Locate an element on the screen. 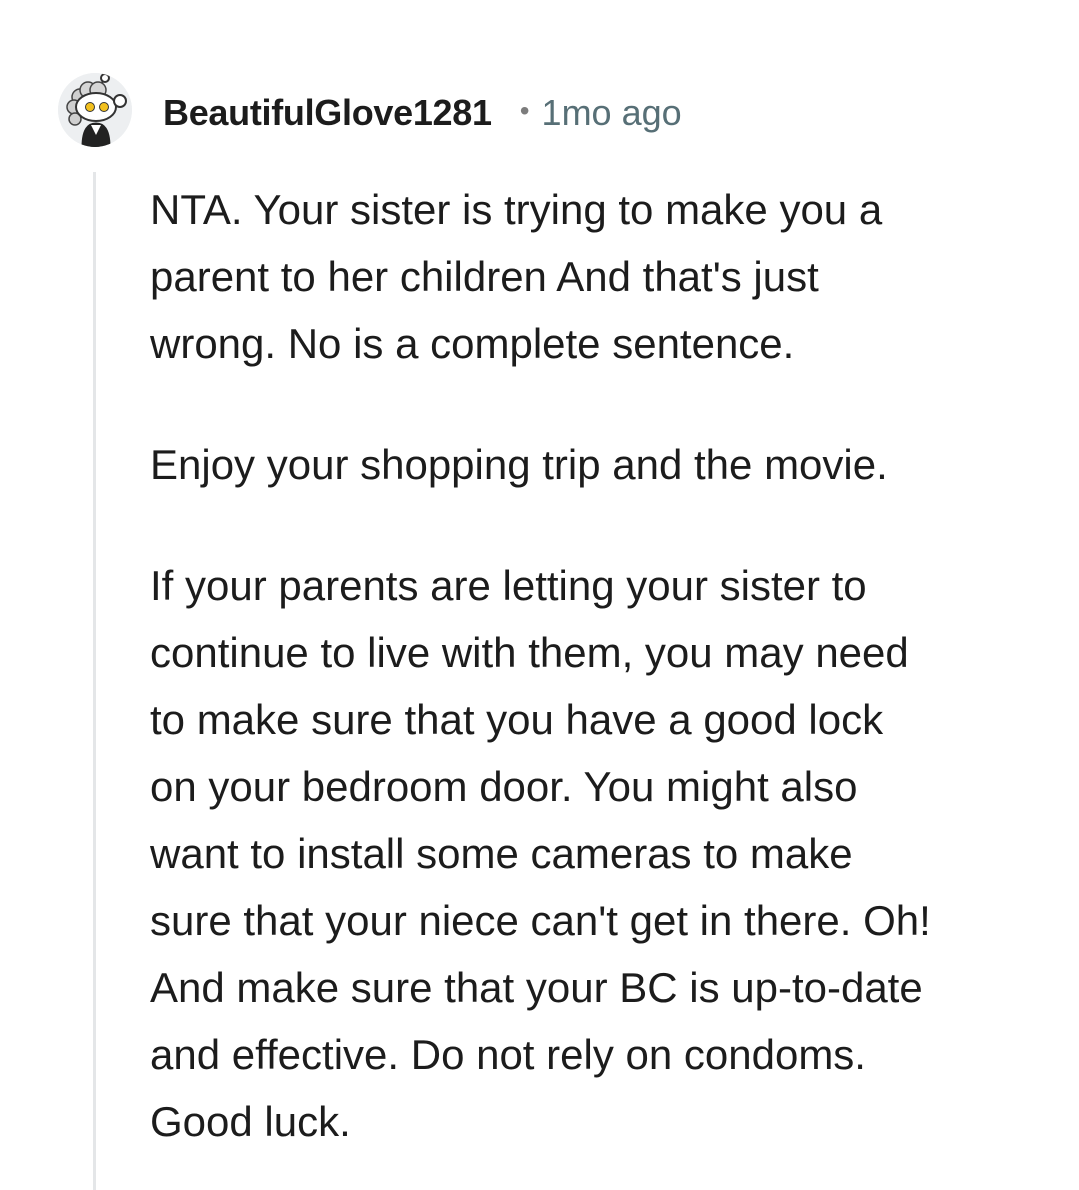 Image resolution: width=1079 pixels, height=1190 pixels. comment-text-line: Enjoy your shopping trip and the movie. is located at coordinates (519, 464).